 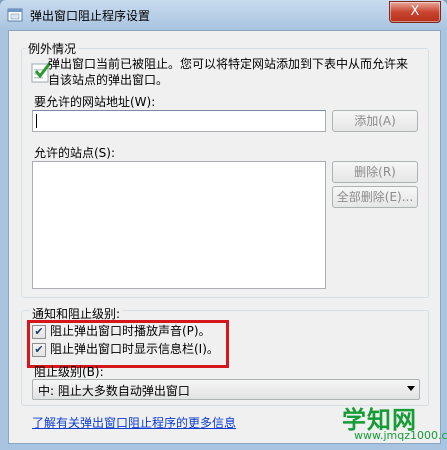 I want to click on close-button: X, so click(x=415, y=12).